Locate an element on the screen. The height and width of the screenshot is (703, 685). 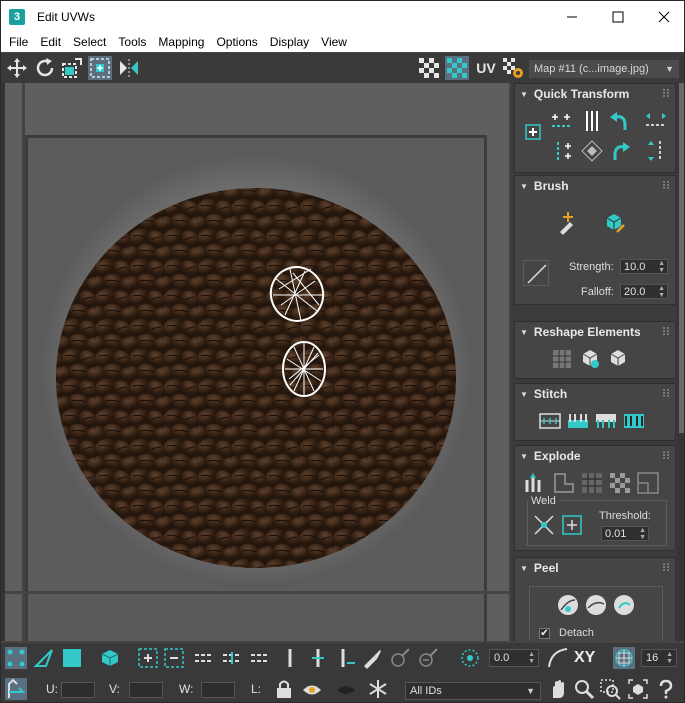
space-vertical-button is located at coordinates (656, 151).